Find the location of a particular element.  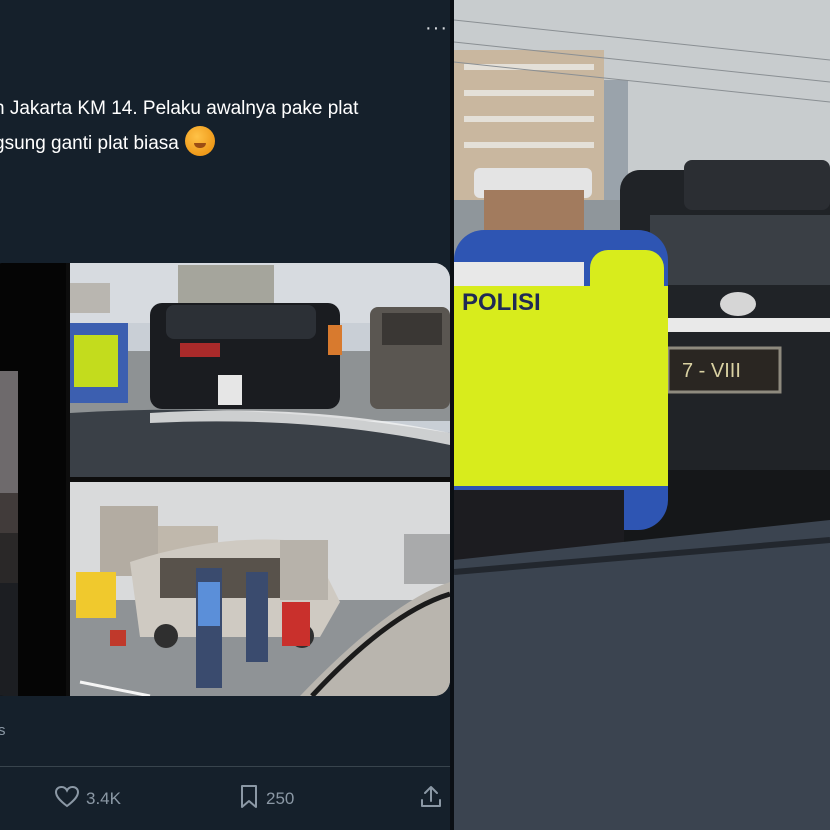

like-button: 3.4K is located at coordinates (87, 799).